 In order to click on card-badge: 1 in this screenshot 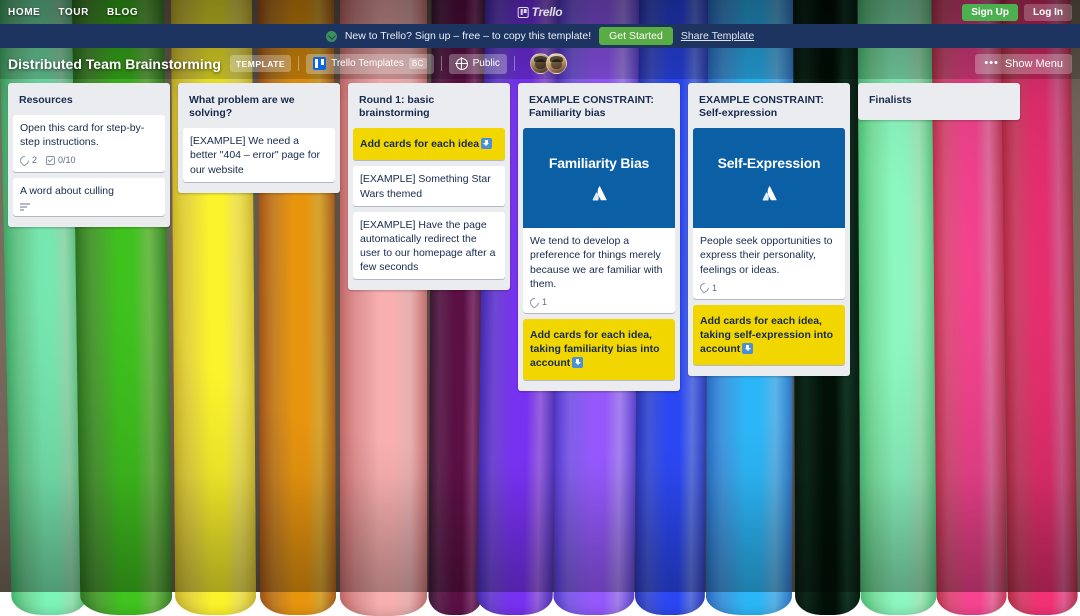, I will do `click(708, 288)`.